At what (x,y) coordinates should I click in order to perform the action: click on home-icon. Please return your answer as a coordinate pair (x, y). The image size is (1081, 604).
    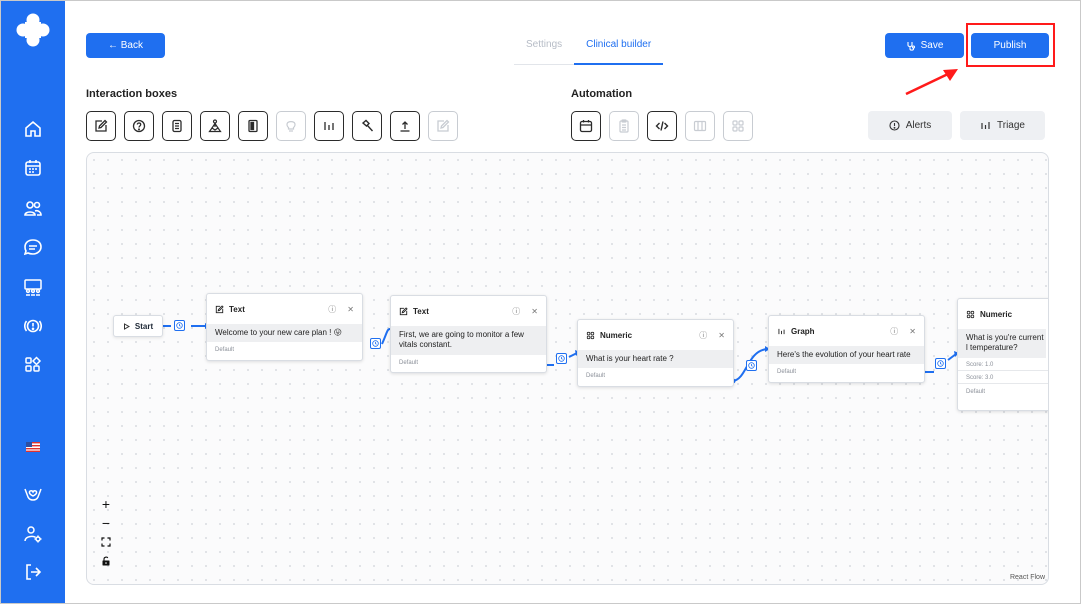
    Looking at the image, I should click on (33, 129).